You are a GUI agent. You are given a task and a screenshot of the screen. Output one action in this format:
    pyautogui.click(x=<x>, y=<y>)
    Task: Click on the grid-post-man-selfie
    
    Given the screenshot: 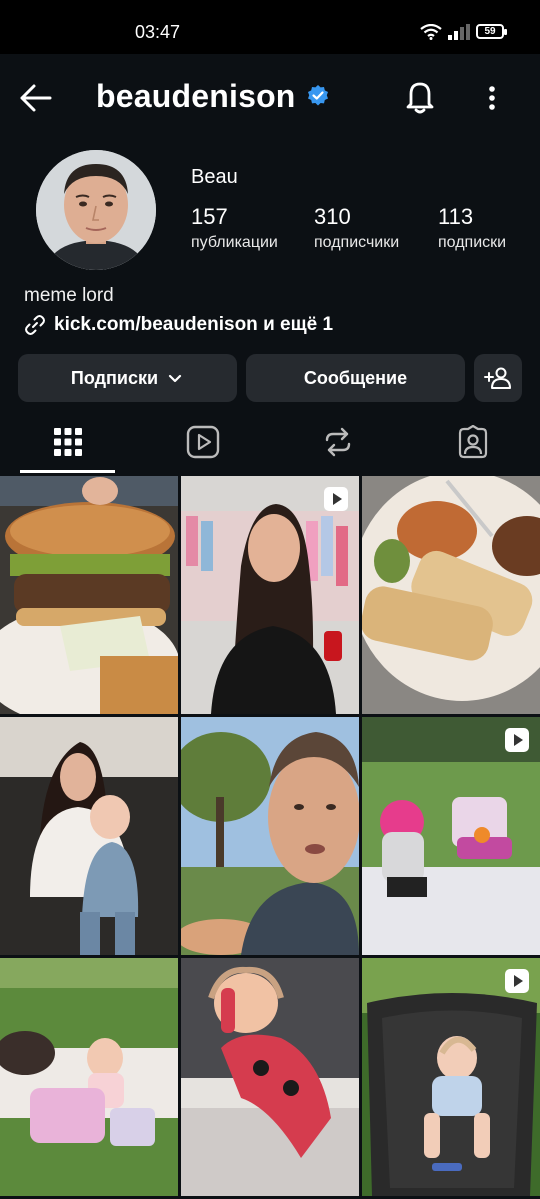 What is the action you would take?
    pyautogui.click(x=270, y=836)
    